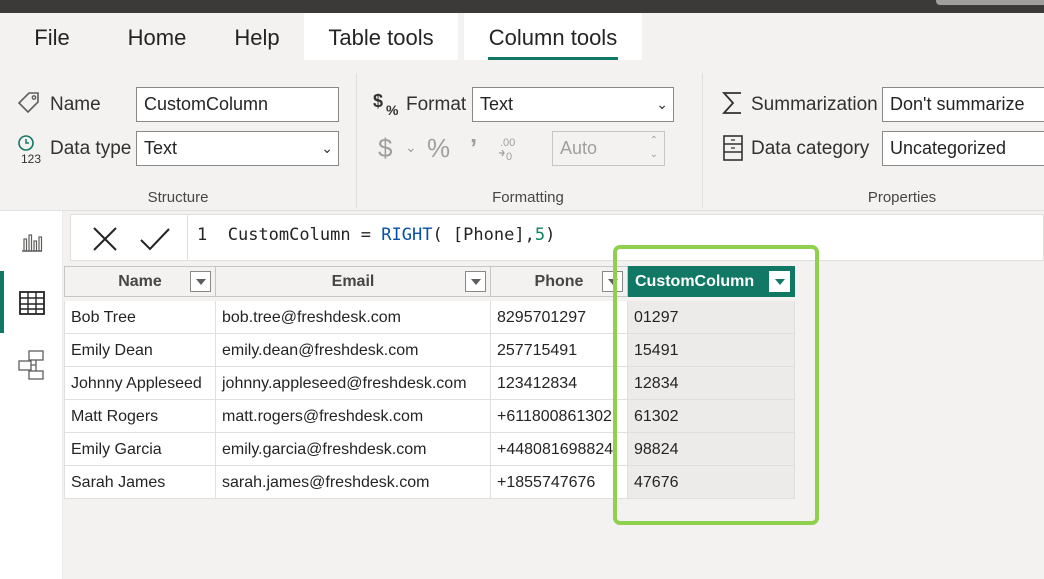  Describe the element at coordinates (29, 105) in the screenshot. I see `tag-icon` at that location.